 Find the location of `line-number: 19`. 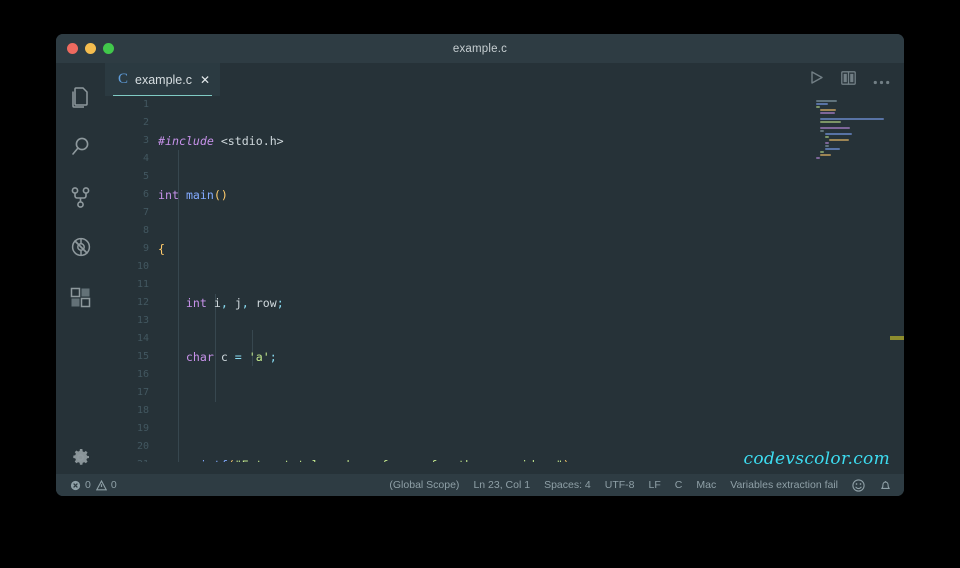

line-number: 19 is located at coordinates (142, 428).